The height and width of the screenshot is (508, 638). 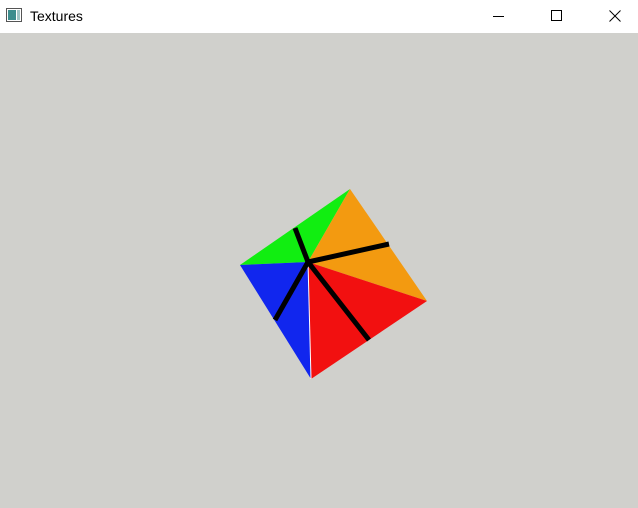 I want to click on minimize-button, so click(x=499, y=16).